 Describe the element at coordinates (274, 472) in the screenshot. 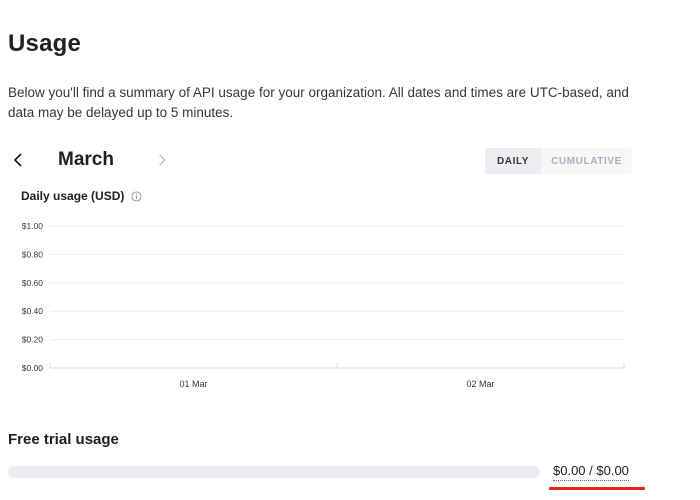

I see `free-trial-progress-bar` at that location.